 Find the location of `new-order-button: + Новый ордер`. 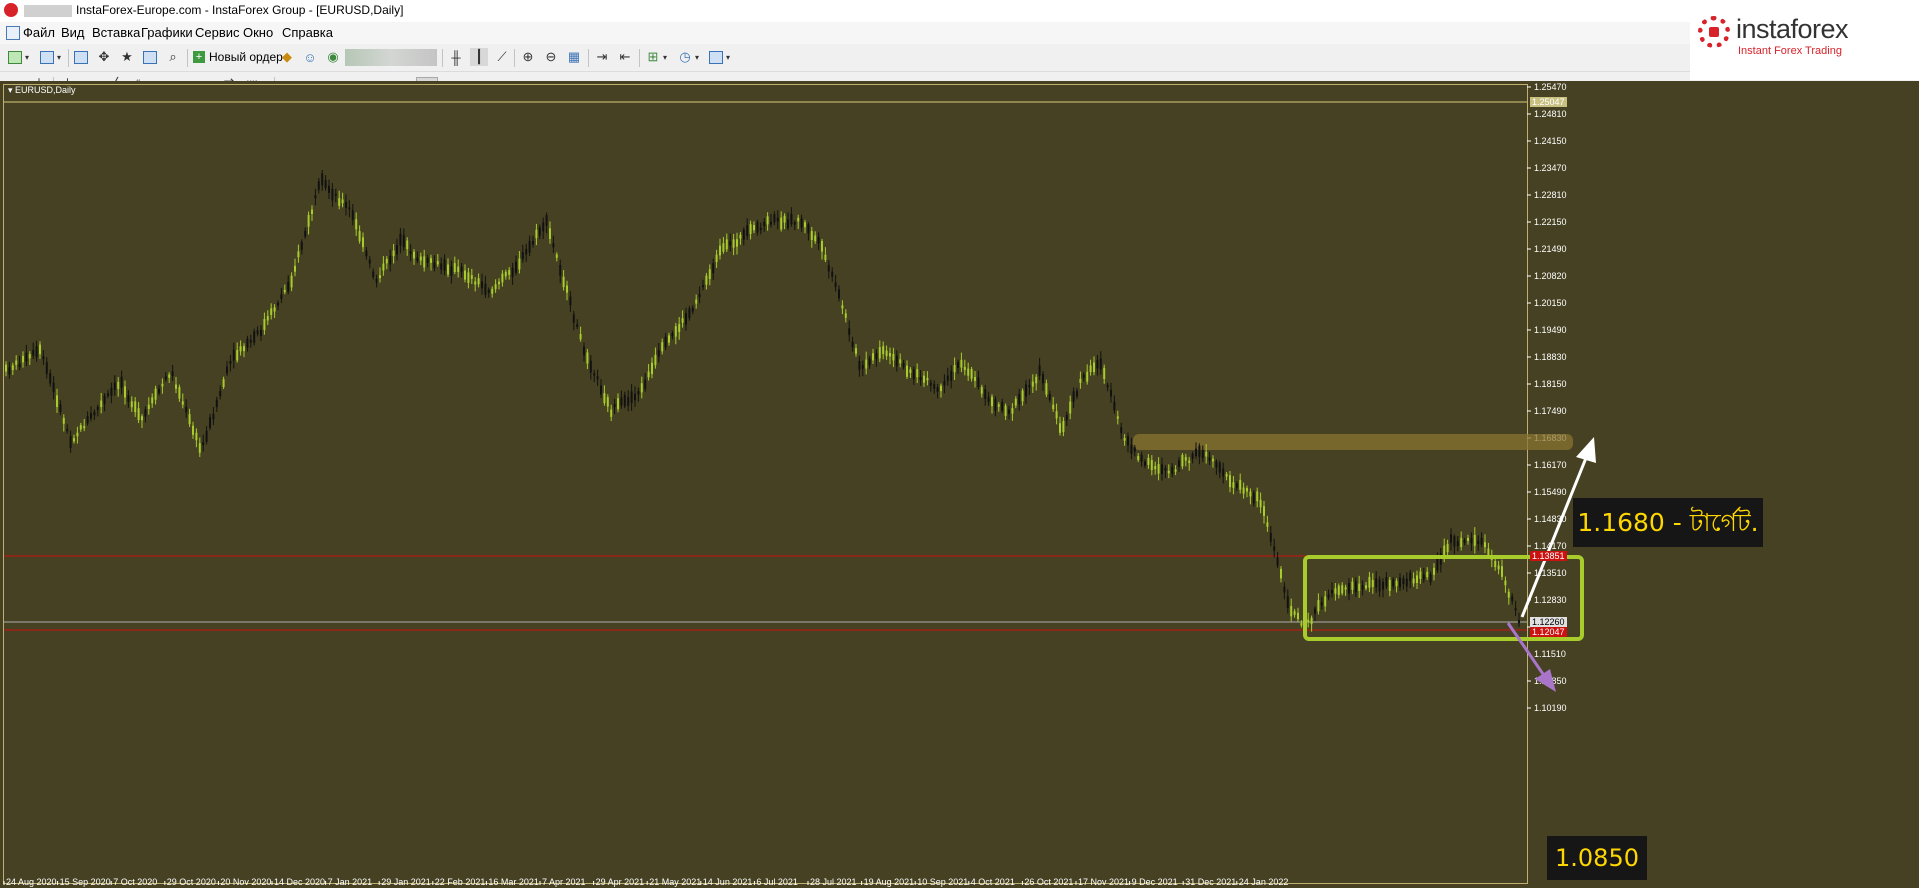

new-order-button: + Новый ордер is located at coordinates (238, 57).